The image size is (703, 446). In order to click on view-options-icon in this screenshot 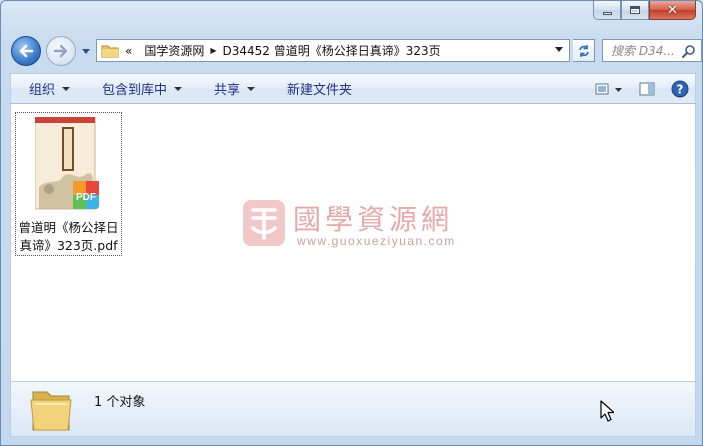, I will do `click(608, 88)`.